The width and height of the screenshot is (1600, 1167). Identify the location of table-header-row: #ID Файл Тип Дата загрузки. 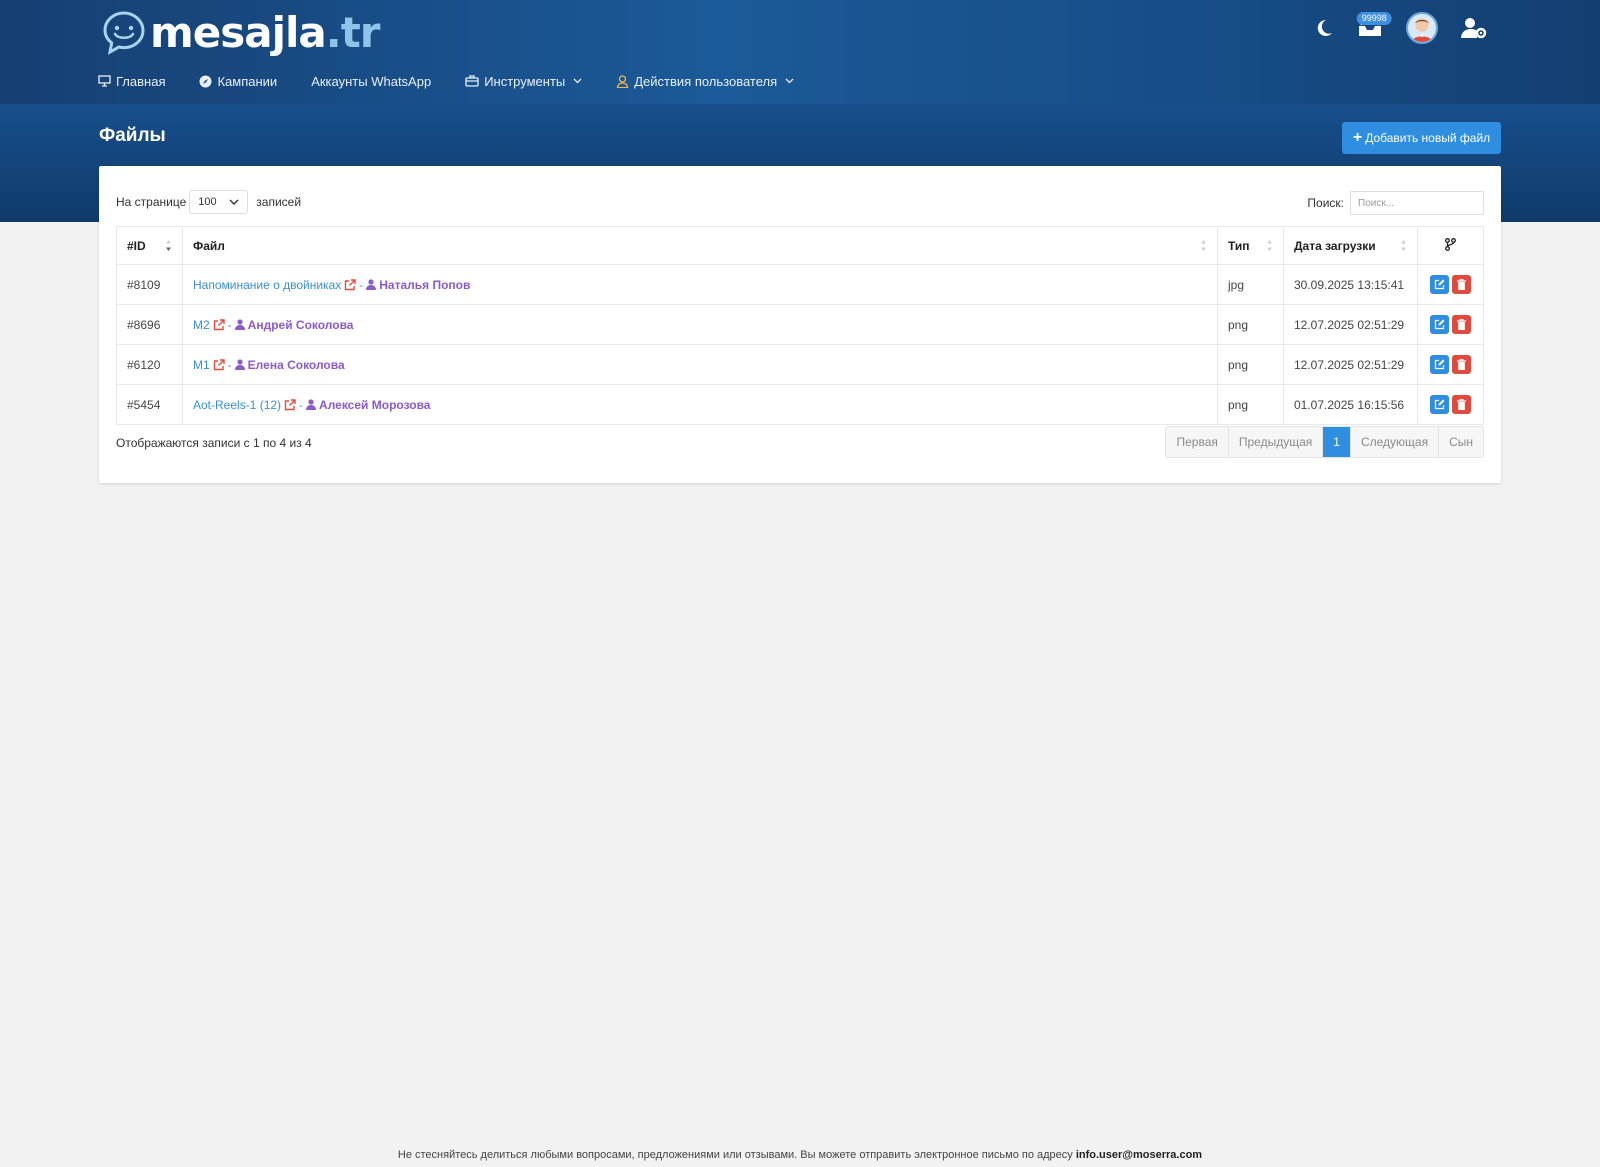
(800, 245).